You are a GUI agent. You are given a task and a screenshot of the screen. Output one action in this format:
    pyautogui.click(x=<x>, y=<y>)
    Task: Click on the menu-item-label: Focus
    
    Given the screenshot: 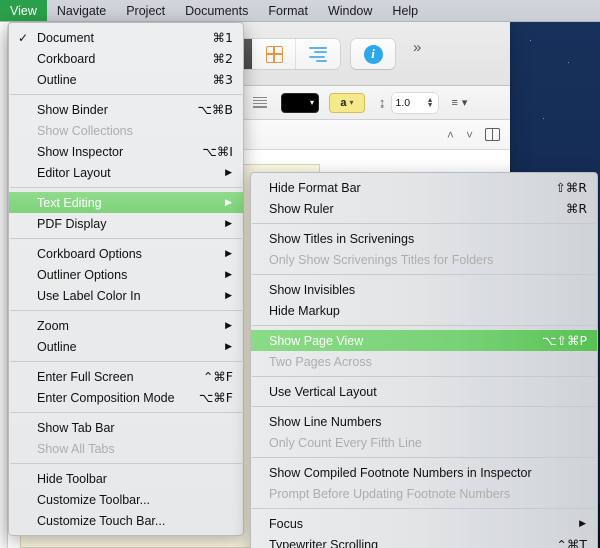 What is the action you would take?
    pyautogui.click(x=286, y=523)
    